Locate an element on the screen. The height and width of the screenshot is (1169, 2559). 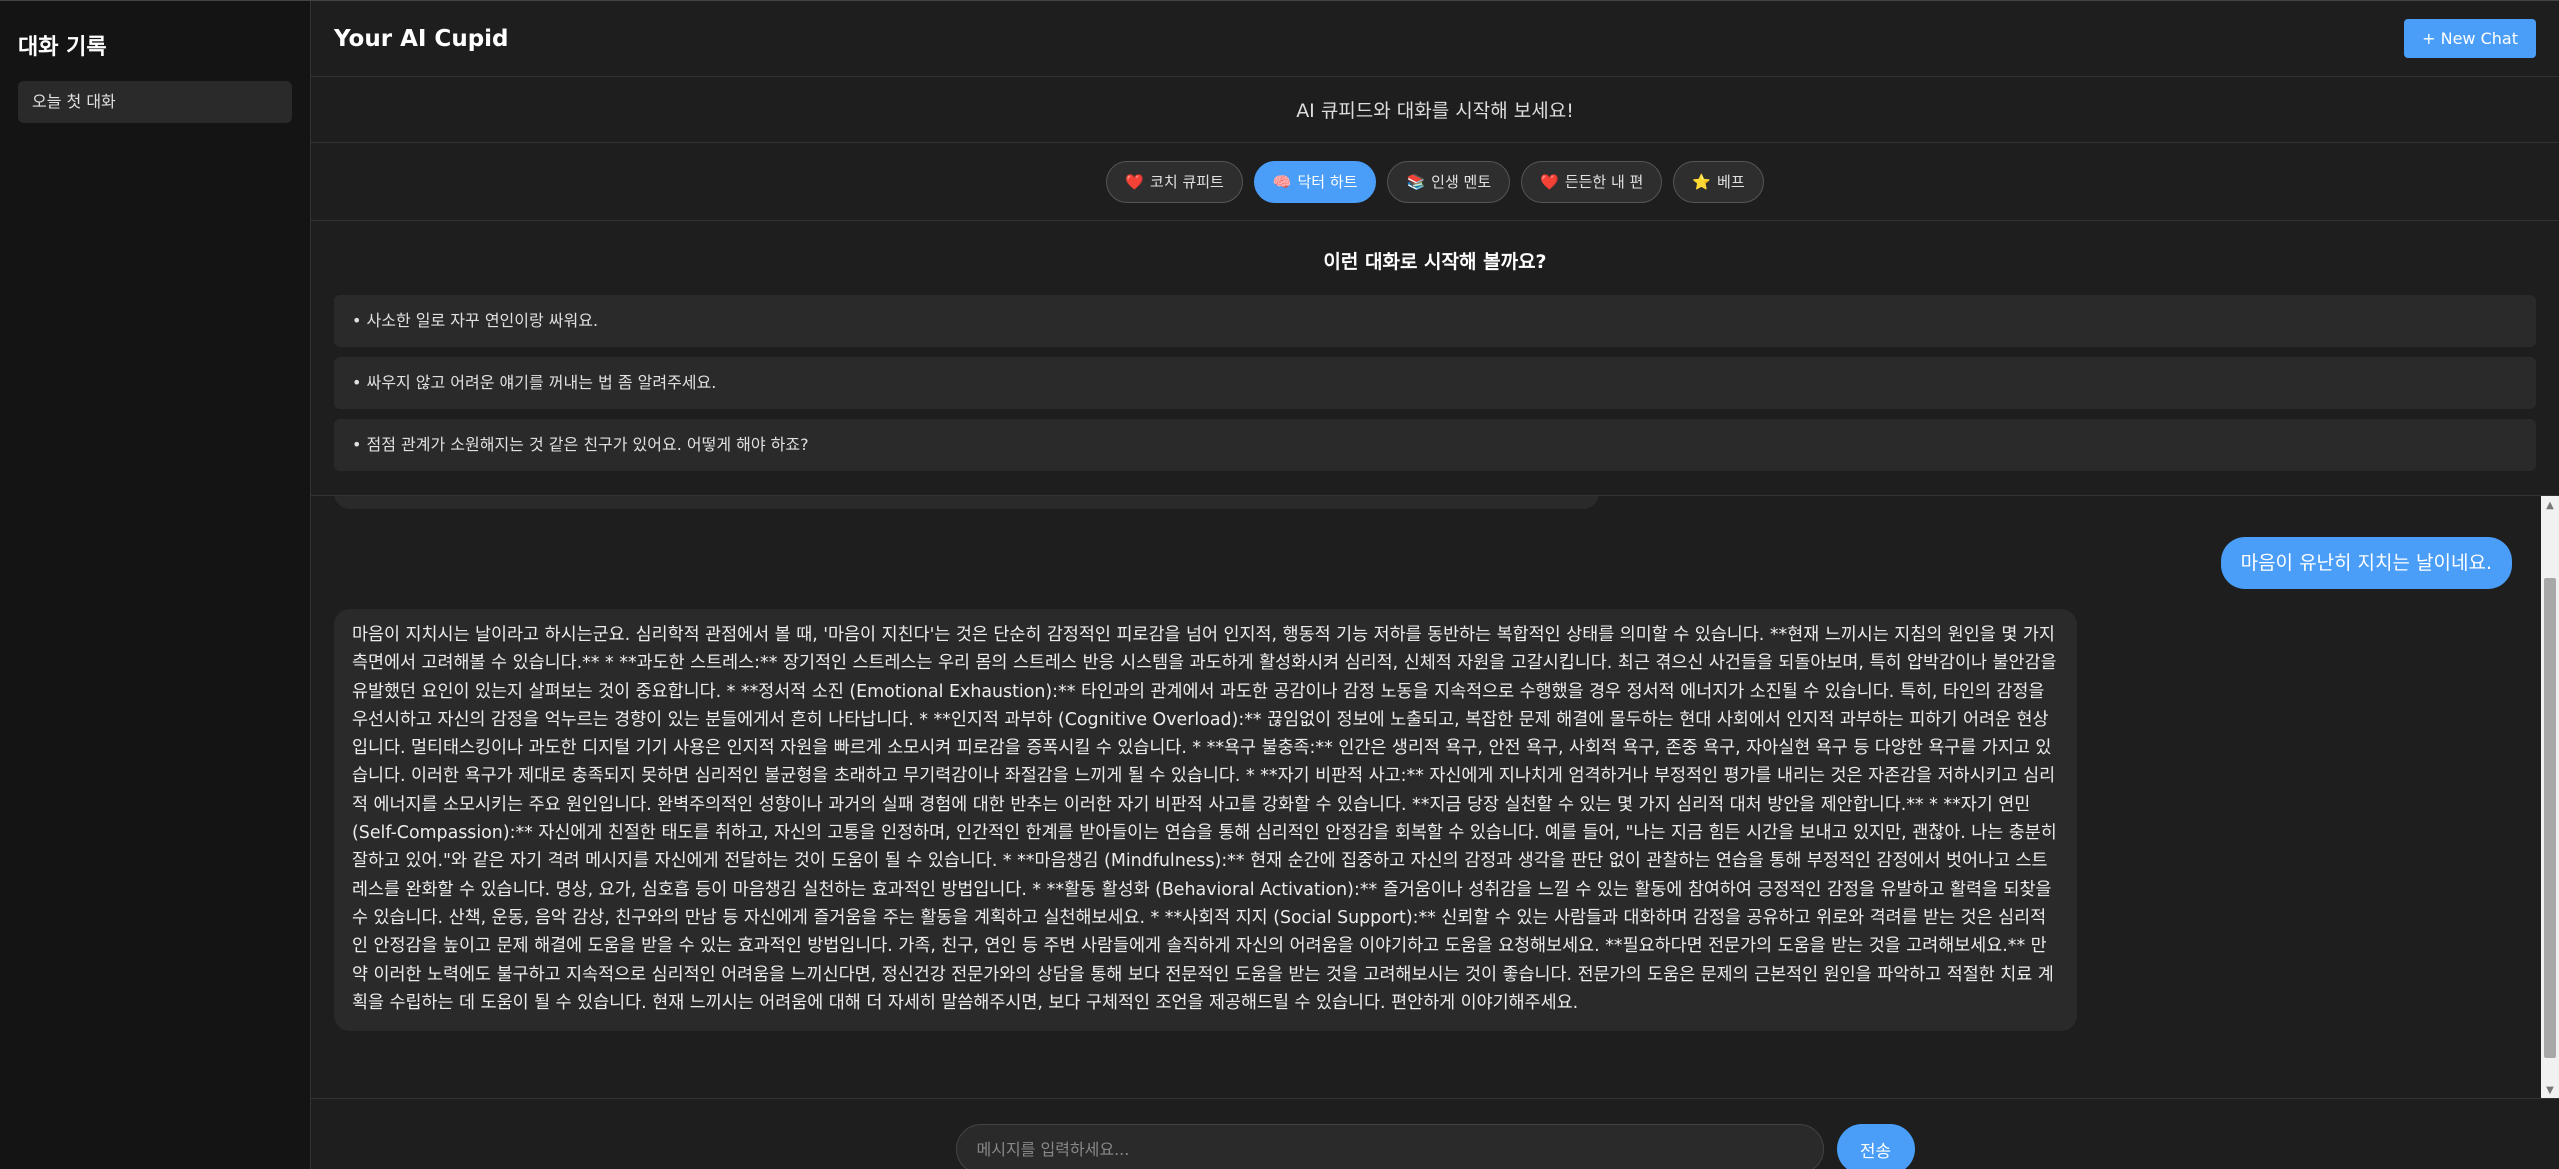
star-icon: ⭐ is located at coordinates (1702, 181).